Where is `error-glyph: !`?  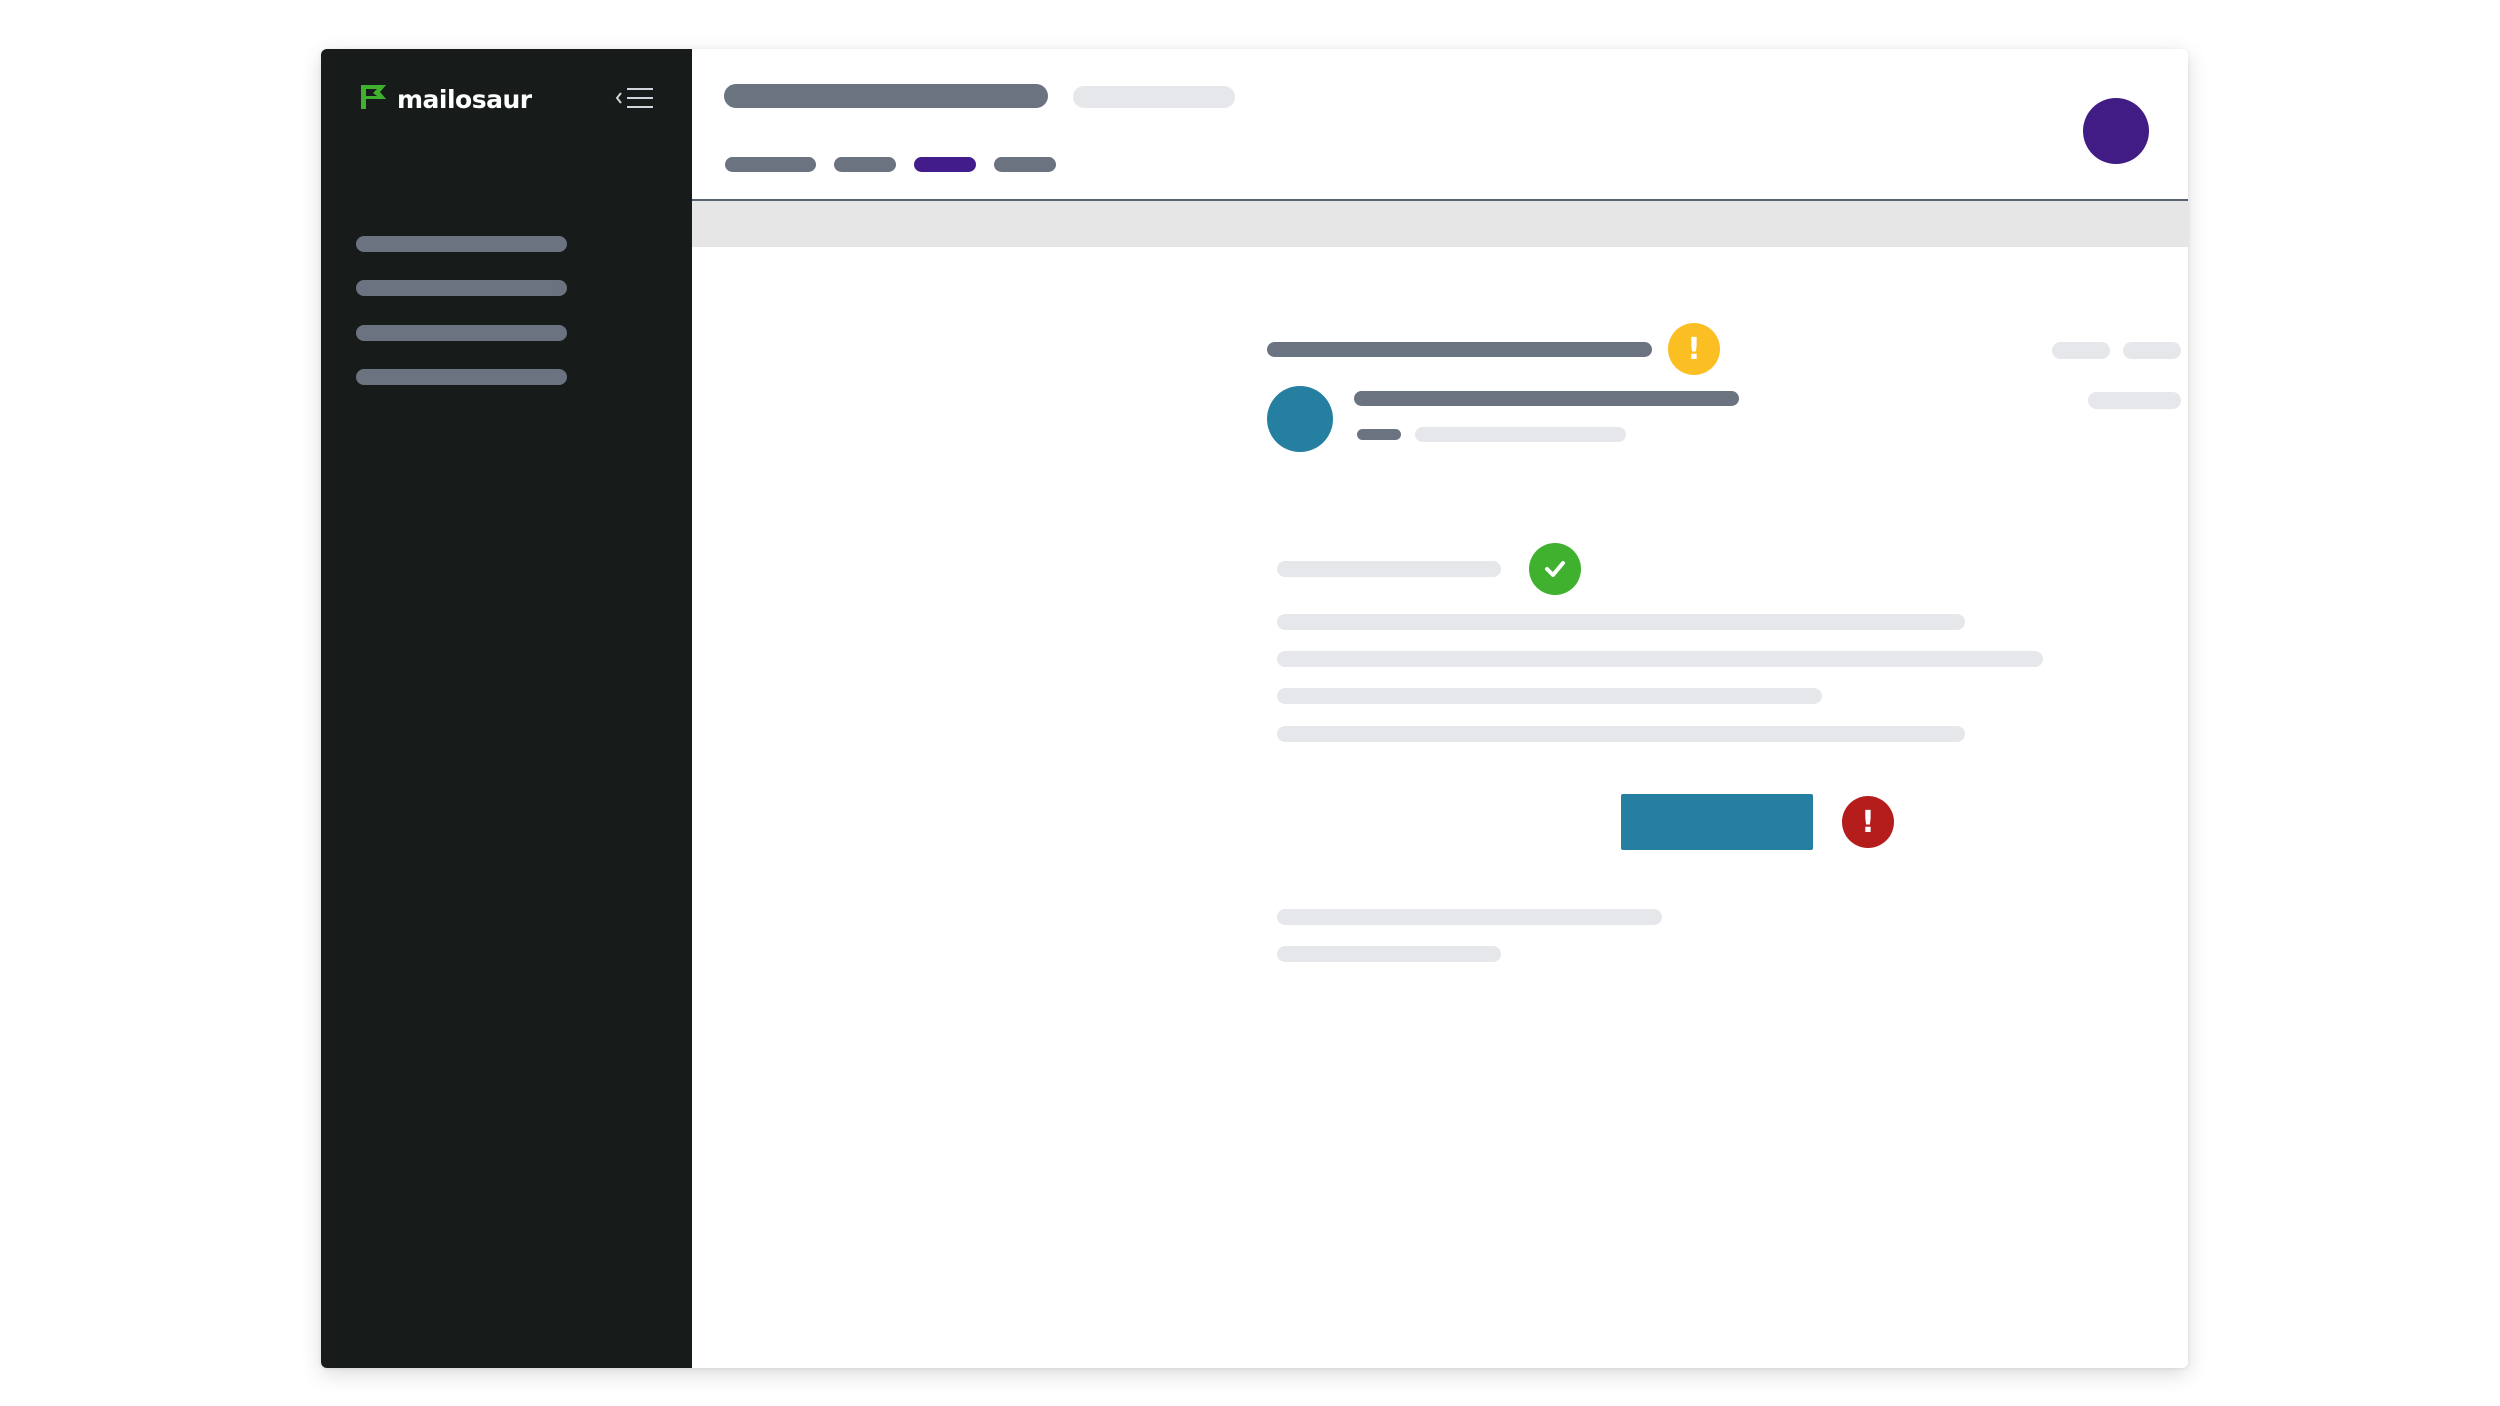
error-glyph: ! is located at coordinates (1868, 822).